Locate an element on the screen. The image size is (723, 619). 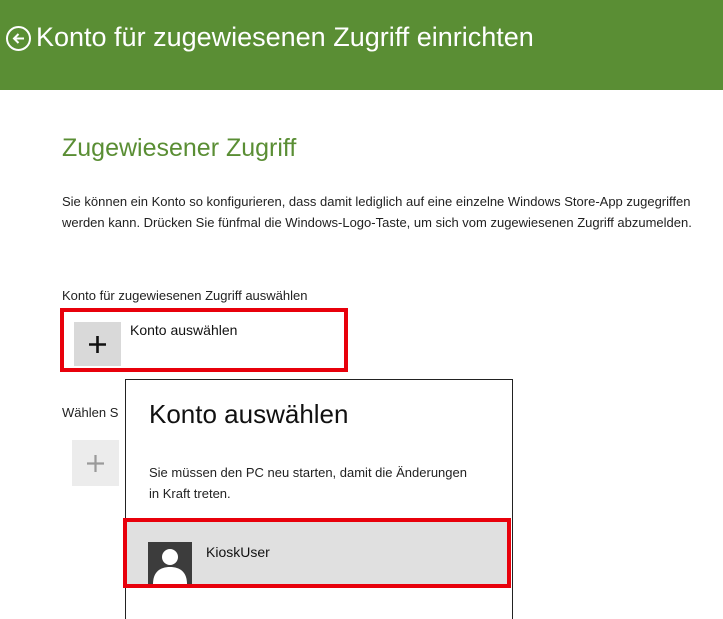
choose-account-label: Konto auswählen is located at coordinates (184, 330).